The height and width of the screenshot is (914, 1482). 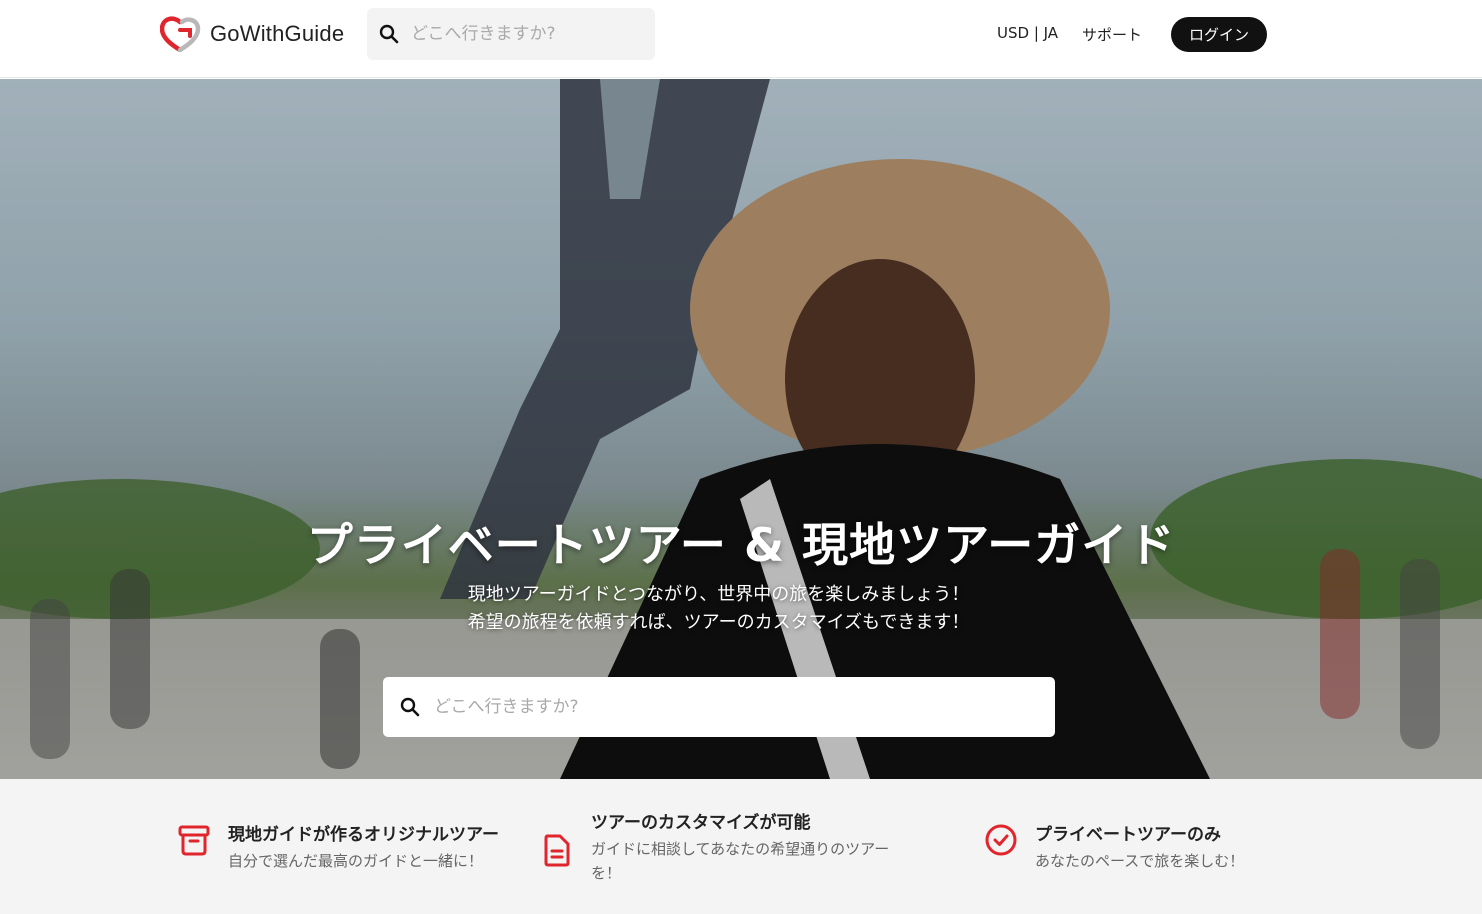 What do you see at coordinates (1128, 835) in the screenshot?
I see `feature-title: プライベートツアーのみ` at bounding box center [1128, 835].